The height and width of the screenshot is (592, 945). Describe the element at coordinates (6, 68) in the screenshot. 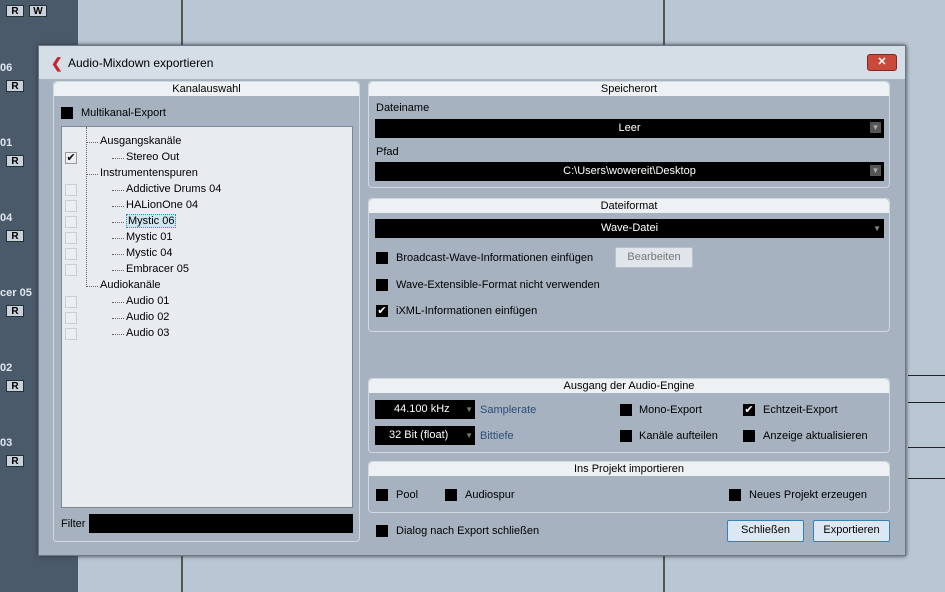

I see `track-label: 06` at that location.